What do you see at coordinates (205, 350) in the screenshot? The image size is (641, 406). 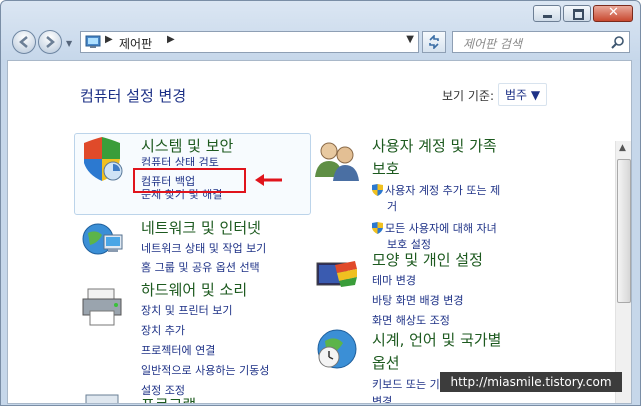 I see `link-connect-projector: 프로젝터에 연결` at bounding box center [205, 350].